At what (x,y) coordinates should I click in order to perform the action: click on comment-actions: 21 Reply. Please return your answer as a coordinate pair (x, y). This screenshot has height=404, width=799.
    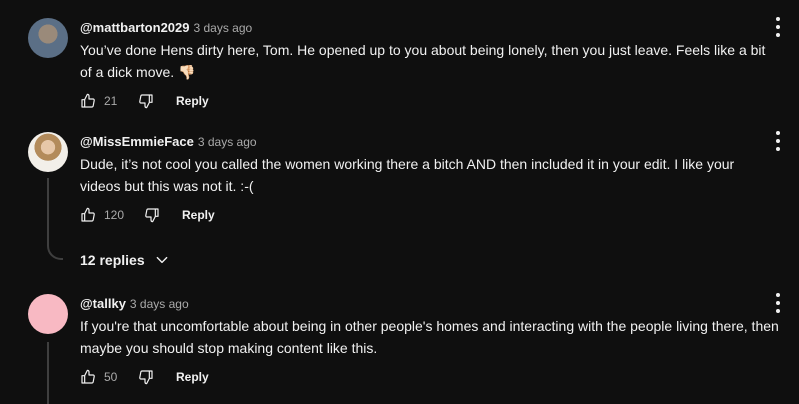
    Looking at the image, I should click on (144, 101).